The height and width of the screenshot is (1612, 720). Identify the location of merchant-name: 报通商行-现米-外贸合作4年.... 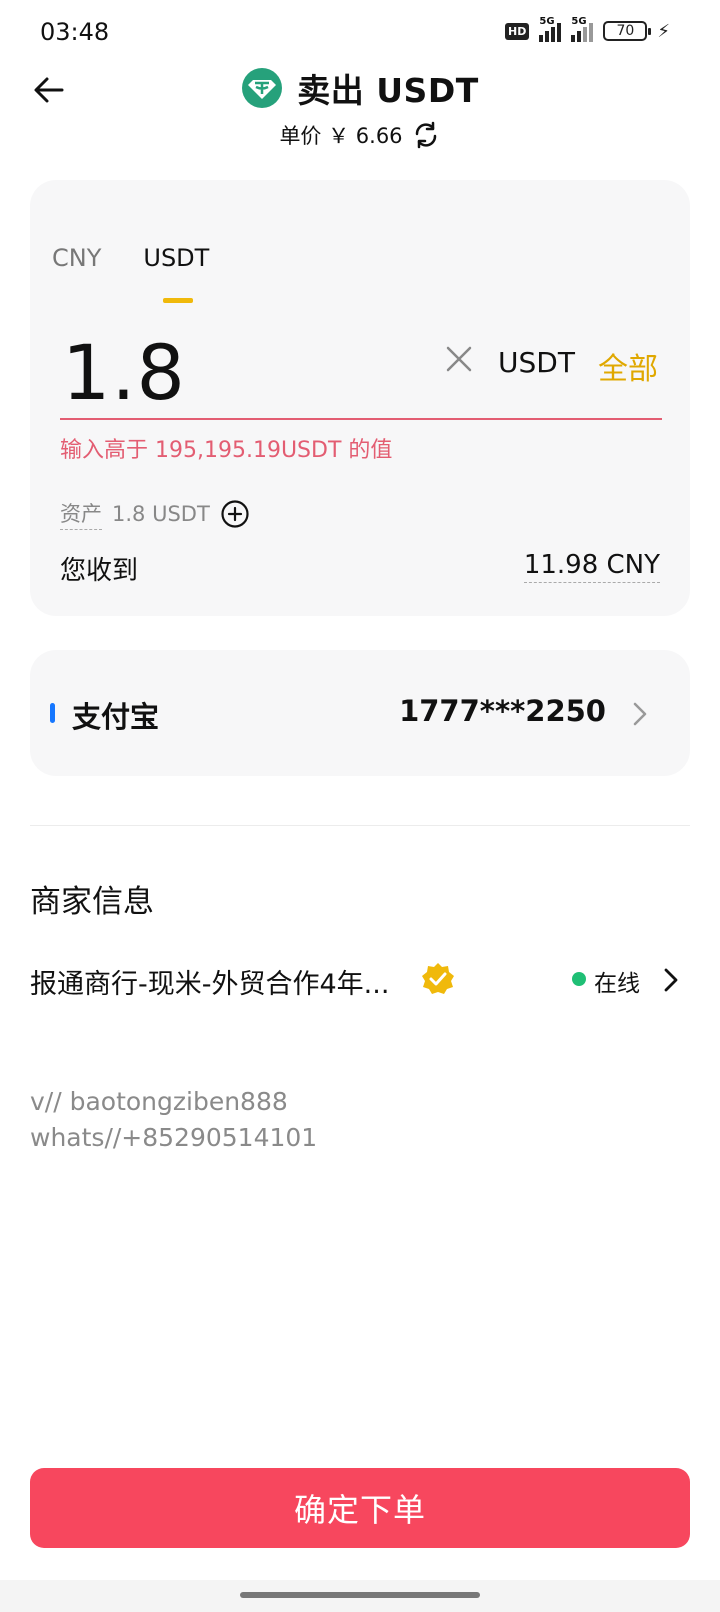
(210, 984).